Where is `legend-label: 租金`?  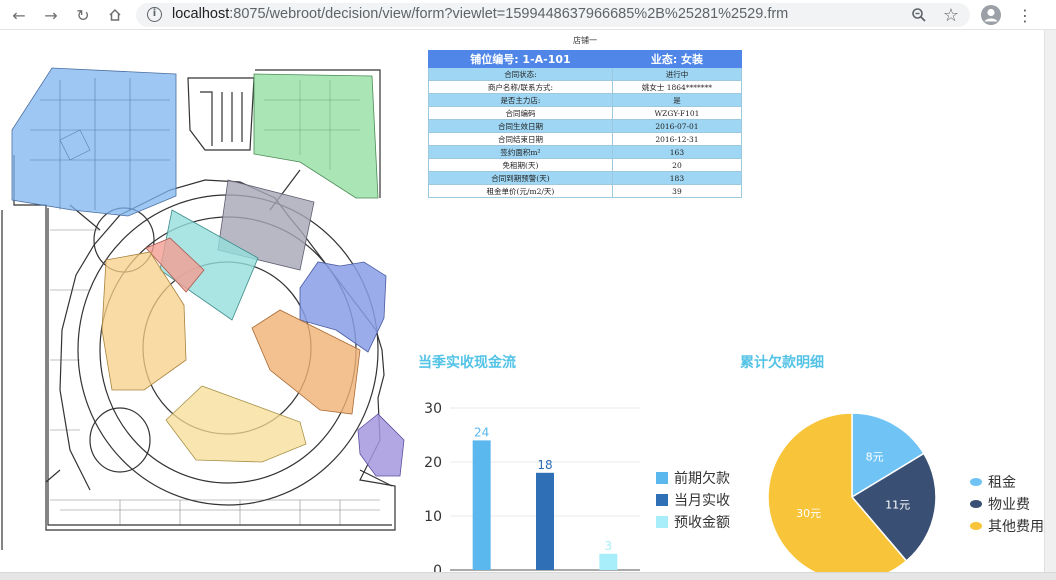
legend-label: 租金 is located at coordinates (1002, 483).